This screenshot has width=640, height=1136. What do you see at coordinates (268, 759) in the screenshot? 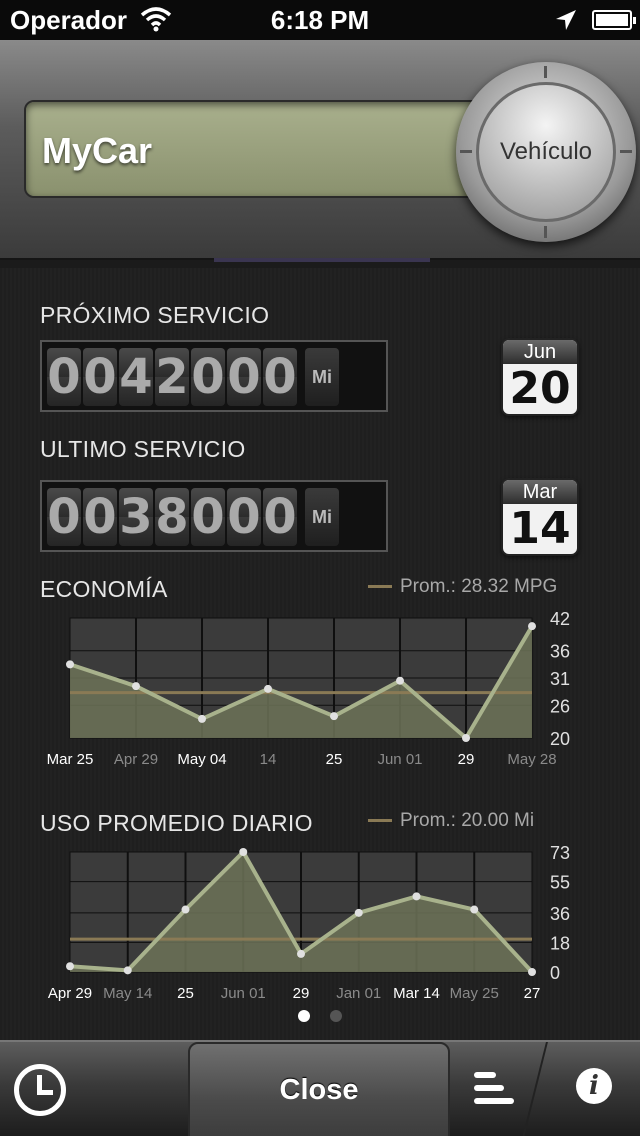
I see `x-tick-label: 14` at bounding box center [268, 759].